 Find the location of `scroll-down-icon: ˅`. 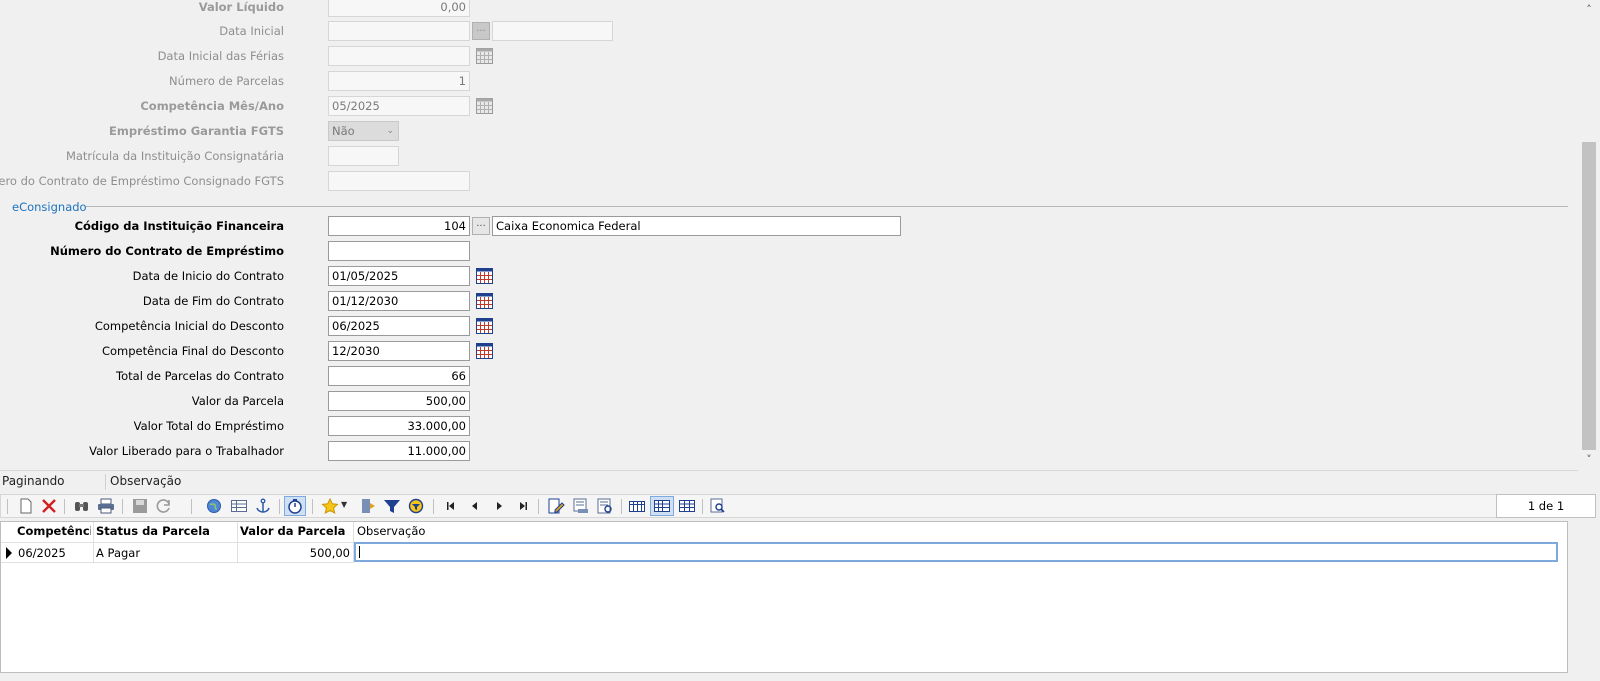

scroll-down-icon: ˅ is located at coordinates (1589, 460).